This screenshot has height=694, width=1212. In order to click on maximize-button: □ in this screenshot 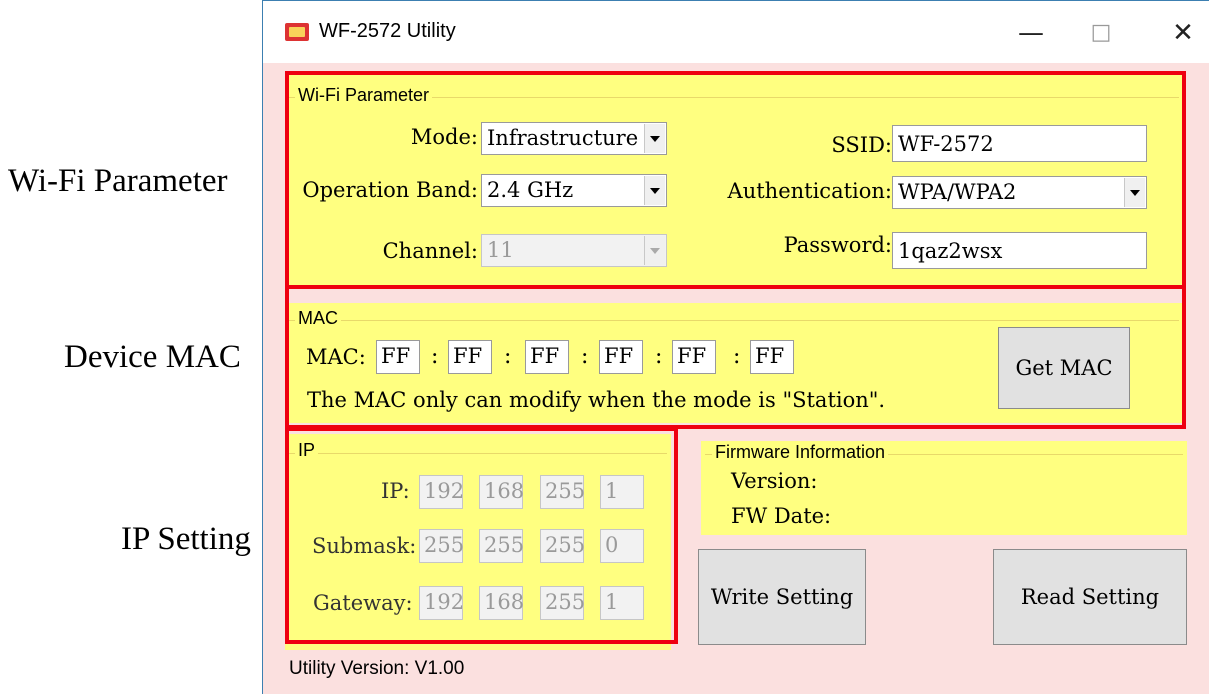, I will do `click(1101, 33)`.